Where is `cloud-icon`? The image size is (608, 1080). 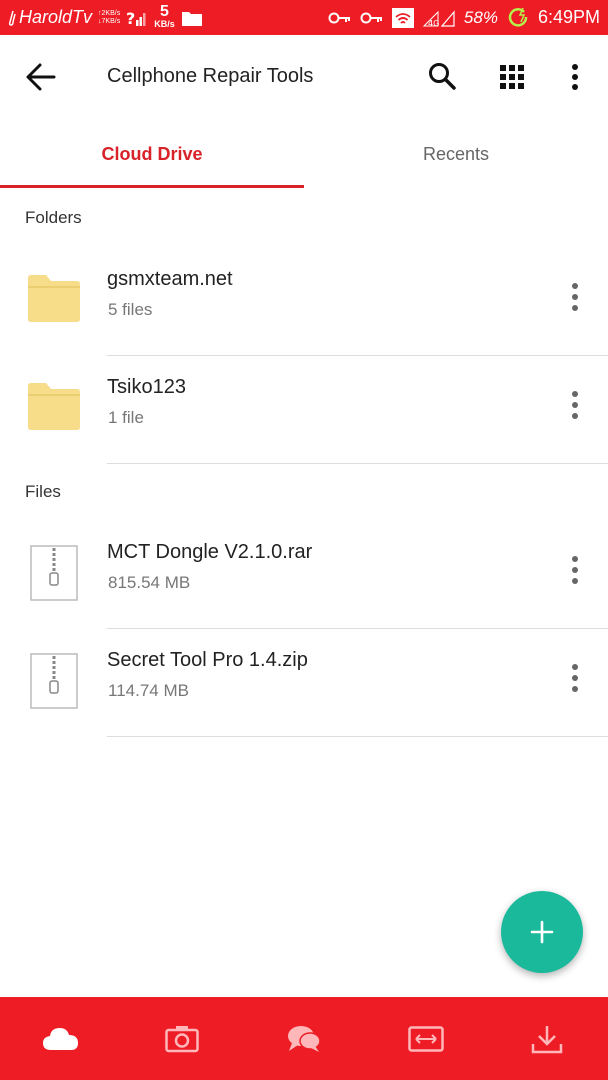 cloud-icon is located at coordinates (60, 1038).